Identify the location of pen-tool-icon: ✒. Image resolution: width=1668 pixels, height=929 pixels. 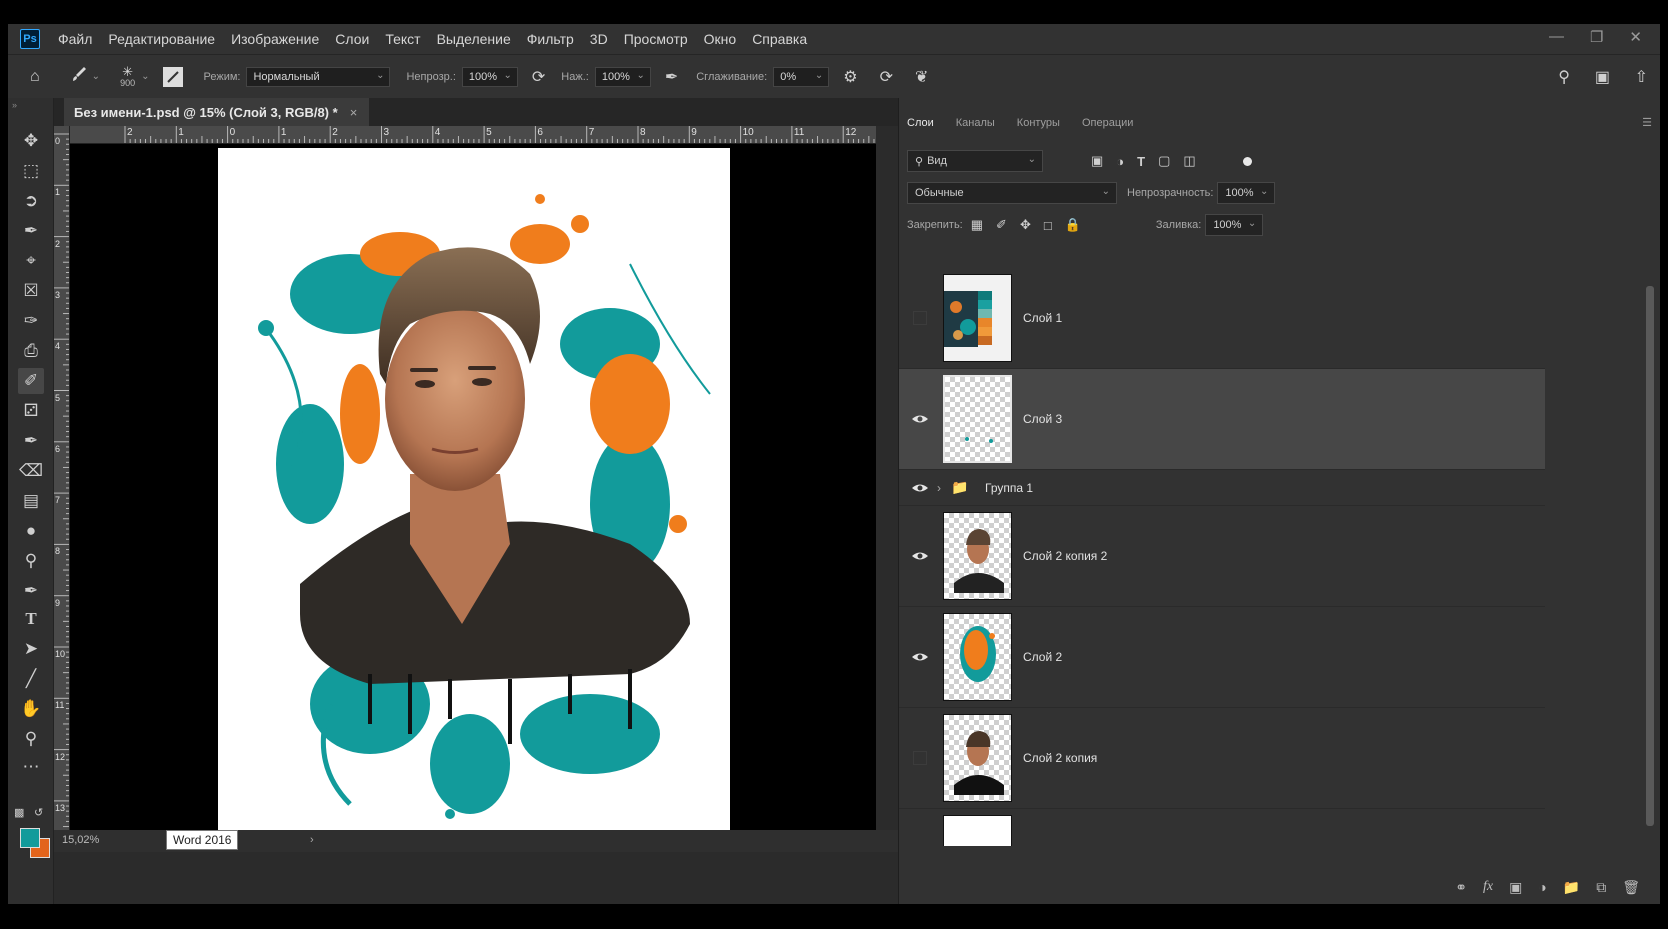
(31, 591).